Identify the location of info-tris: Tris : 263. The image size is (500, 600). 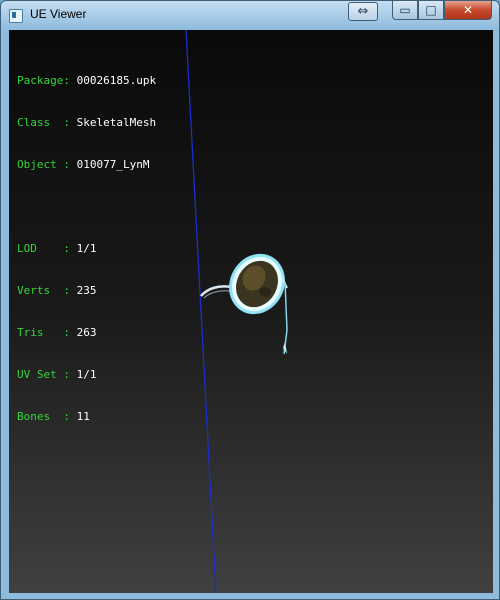
(86, 333).